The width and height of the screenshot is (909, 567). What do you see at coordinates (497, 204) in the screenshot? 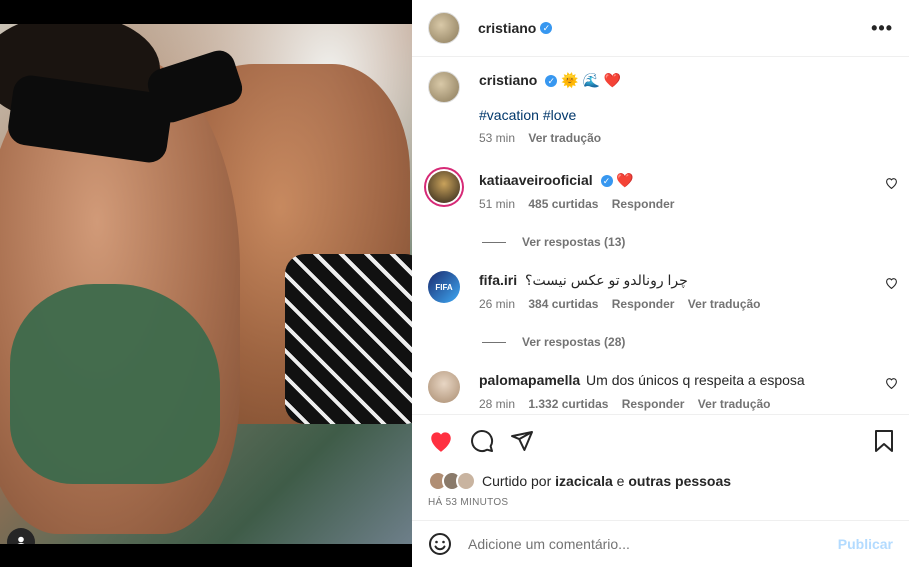
I see `comment-time: 51 min` at bounding box center [497, 204].